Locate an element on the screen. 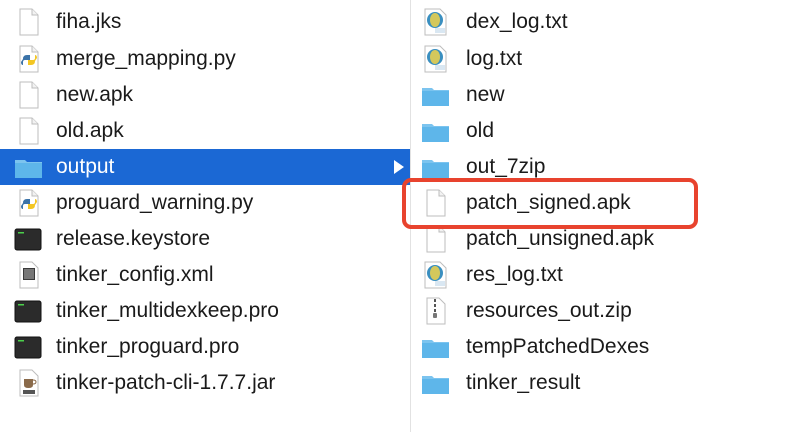  chevron-right-icon is located at coordinates (399, 167).